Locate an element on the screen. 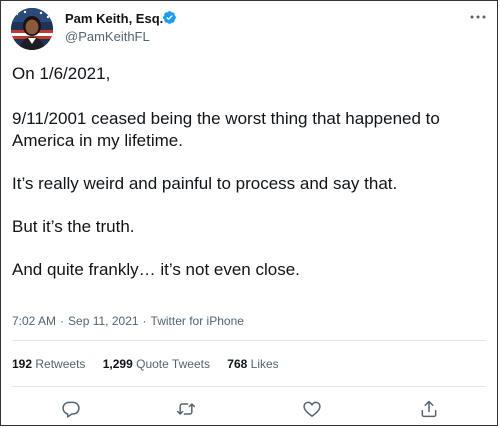  retweets-label: Retweets is located at coordinates (60, 364).